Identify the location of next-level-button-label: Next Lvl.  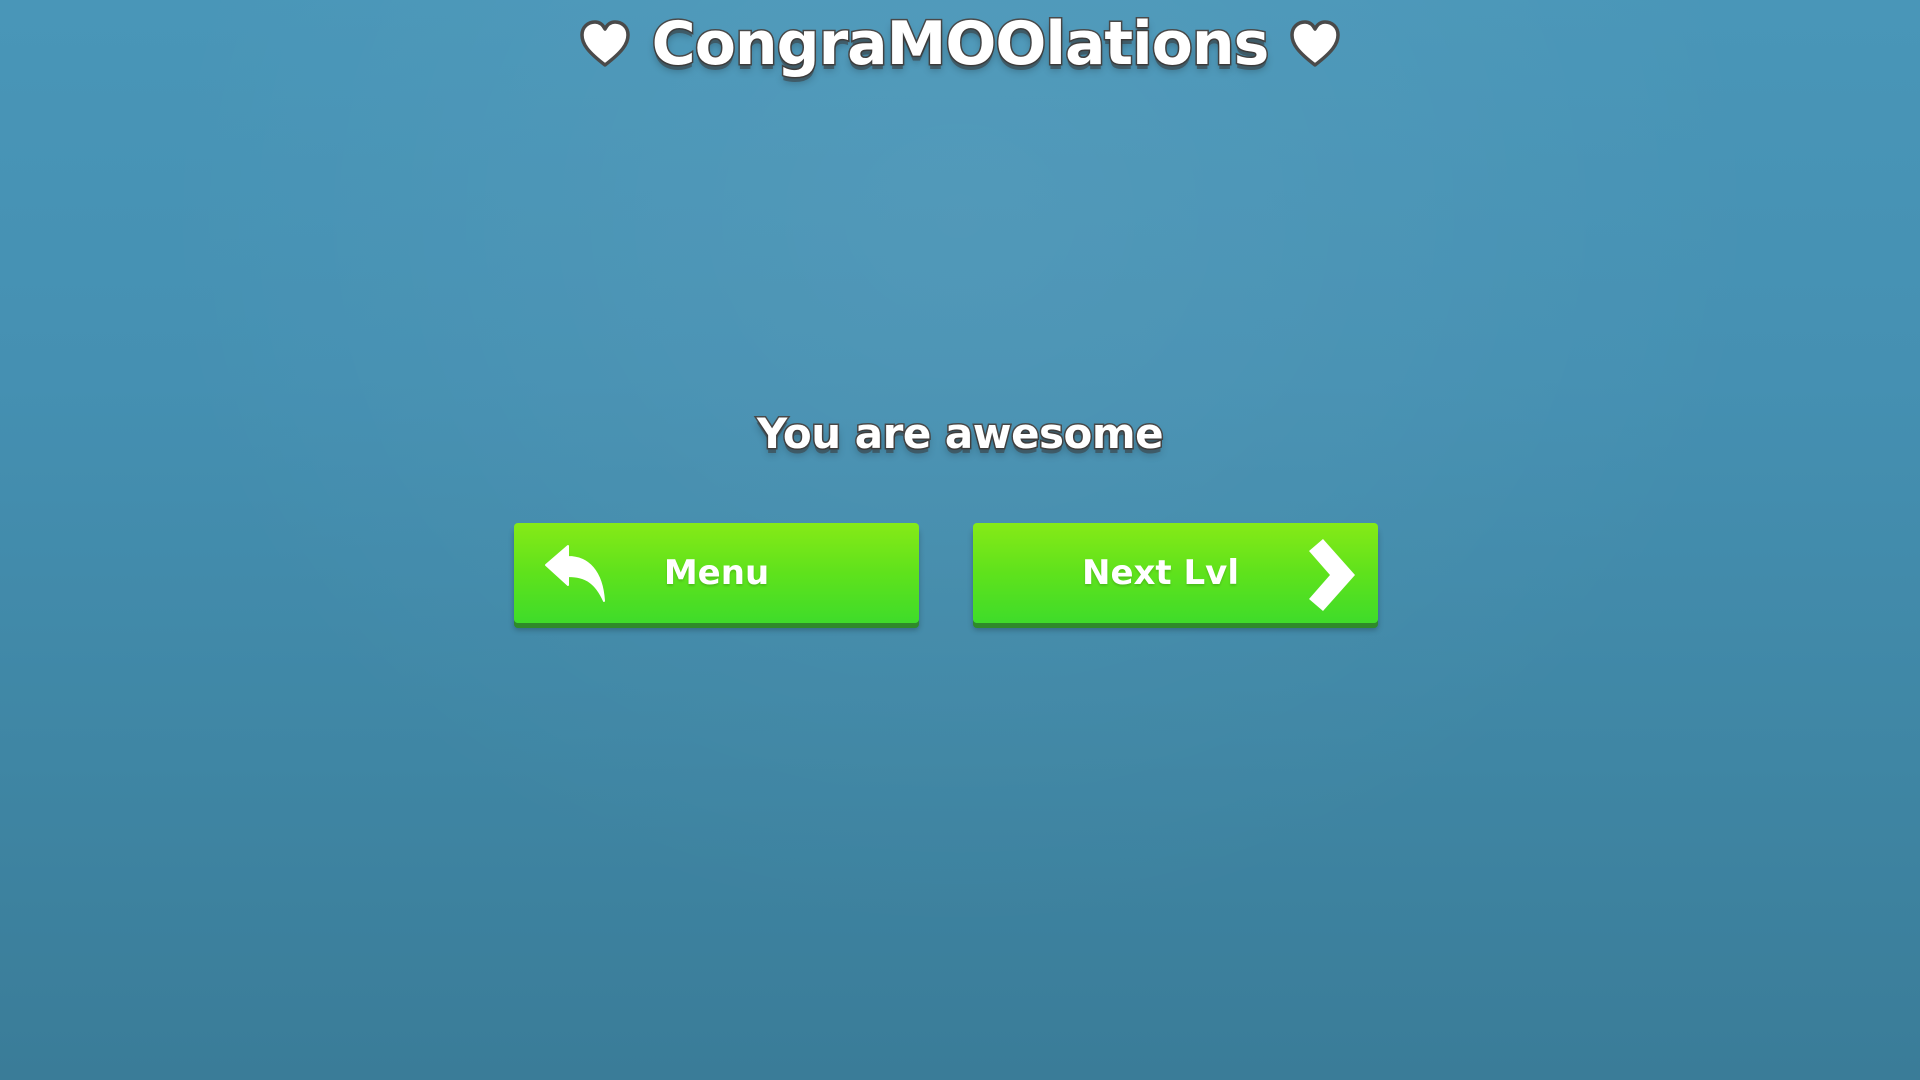
(1160, 573).